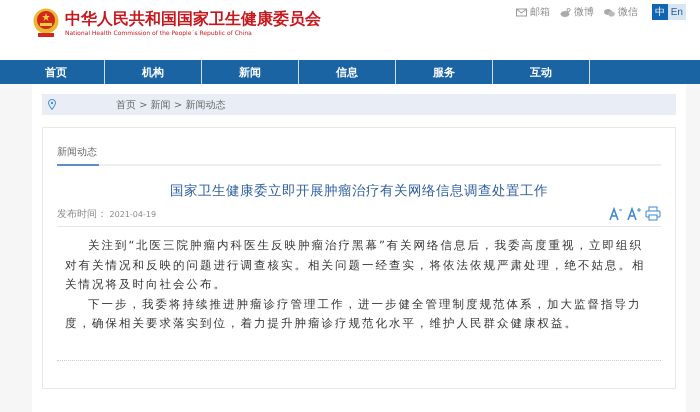 The image size is (700, 412). I want to click on breadcrumb: 首页 > 新闻 > 新闻动态, so click(171, 105).